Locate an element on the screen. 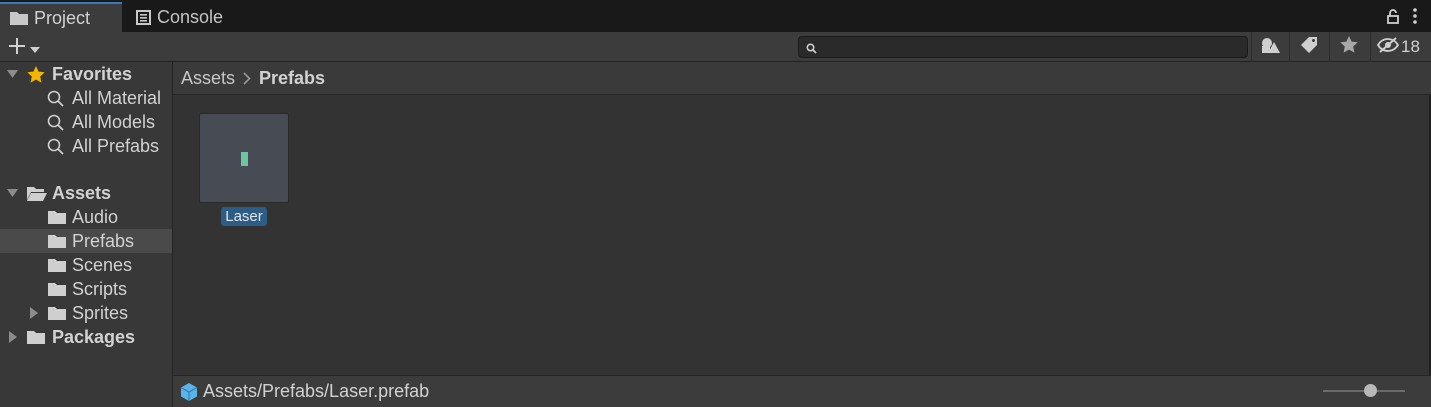  plus-icon is located at coordinates (17, 48).